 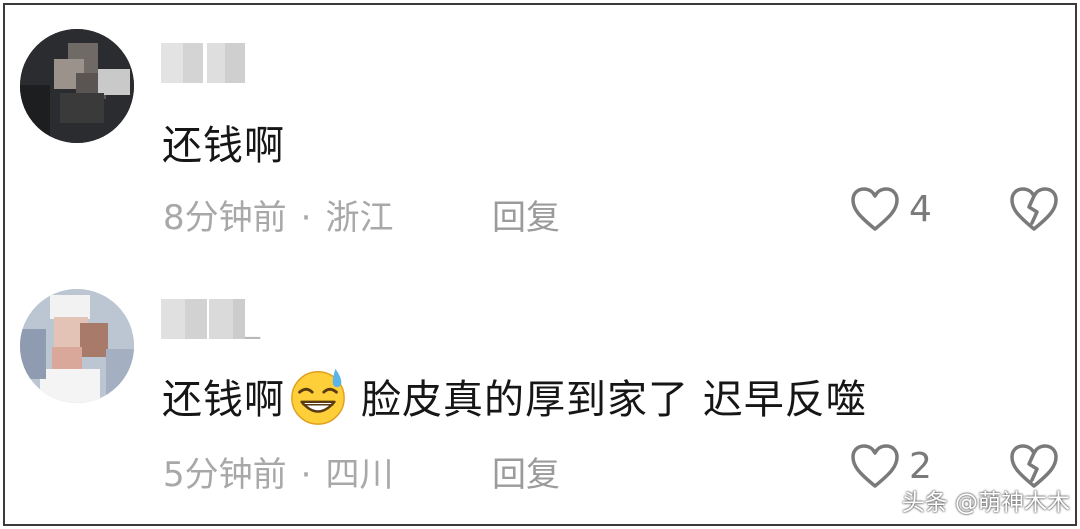 I want to click on comment-time: 5分钟前, so click(x=225, y=475).